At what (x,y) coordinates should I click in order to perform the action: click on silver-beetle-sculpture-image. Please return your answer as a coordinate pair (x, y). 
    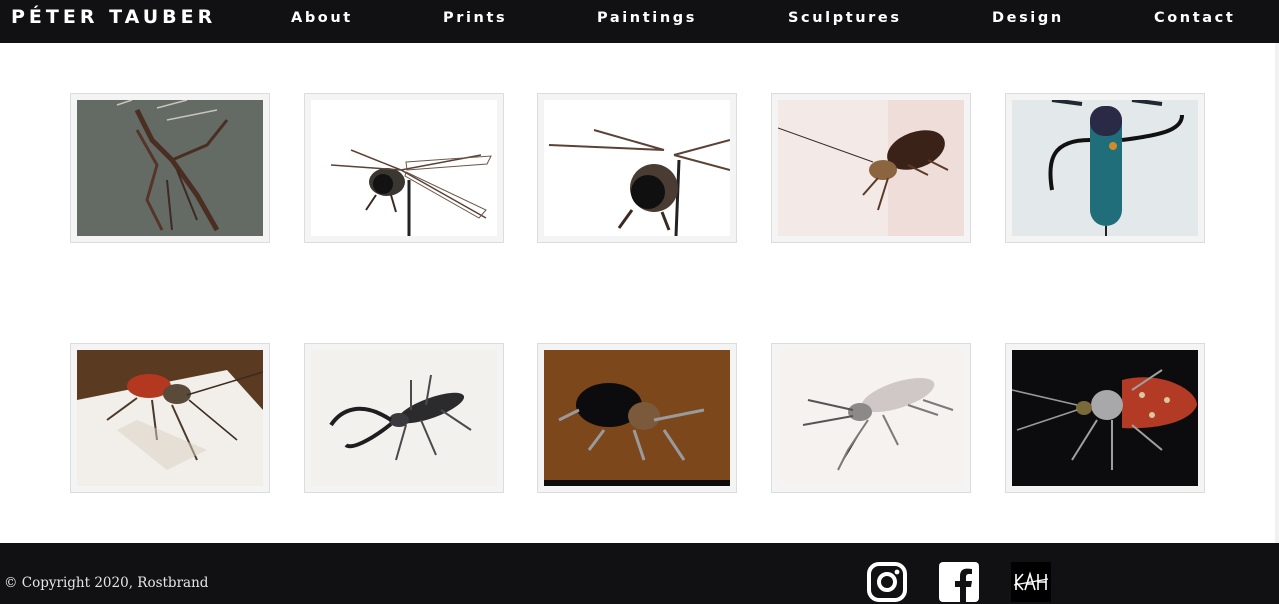
    Looking at the image, I should click on (871, 418).